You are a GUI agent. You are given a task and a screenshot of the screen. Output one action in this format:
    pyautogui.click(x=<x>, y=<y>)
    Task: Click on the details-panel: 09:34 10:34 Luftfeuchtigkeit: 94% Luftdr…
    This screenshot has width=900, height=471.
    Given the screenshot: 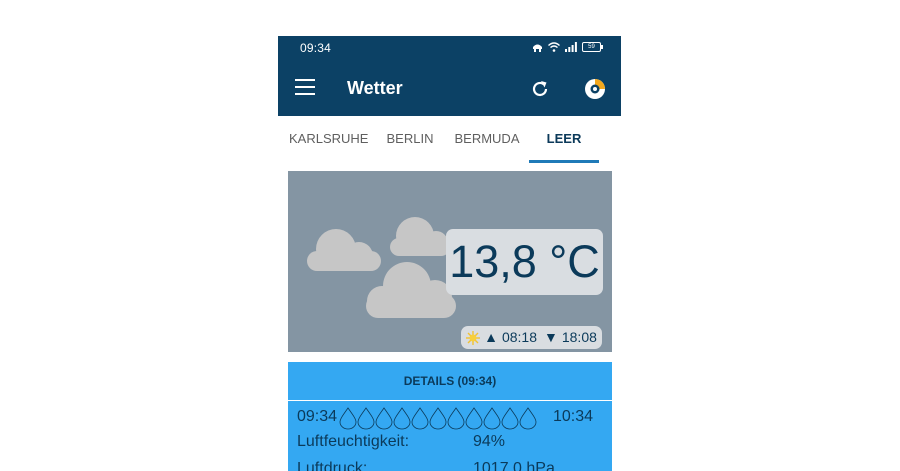 What is the action you would take?
    pyautogui.click(x=450, y=436)
    